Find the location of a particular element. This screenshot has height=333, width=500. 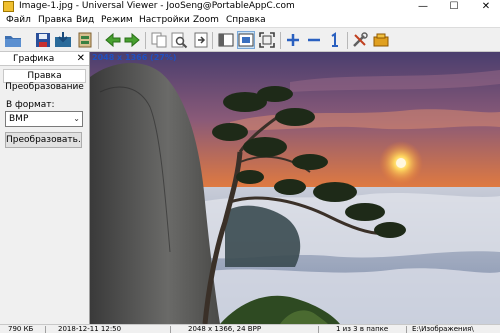

maximize-button: ☐ is located at coordinates (454, 6).